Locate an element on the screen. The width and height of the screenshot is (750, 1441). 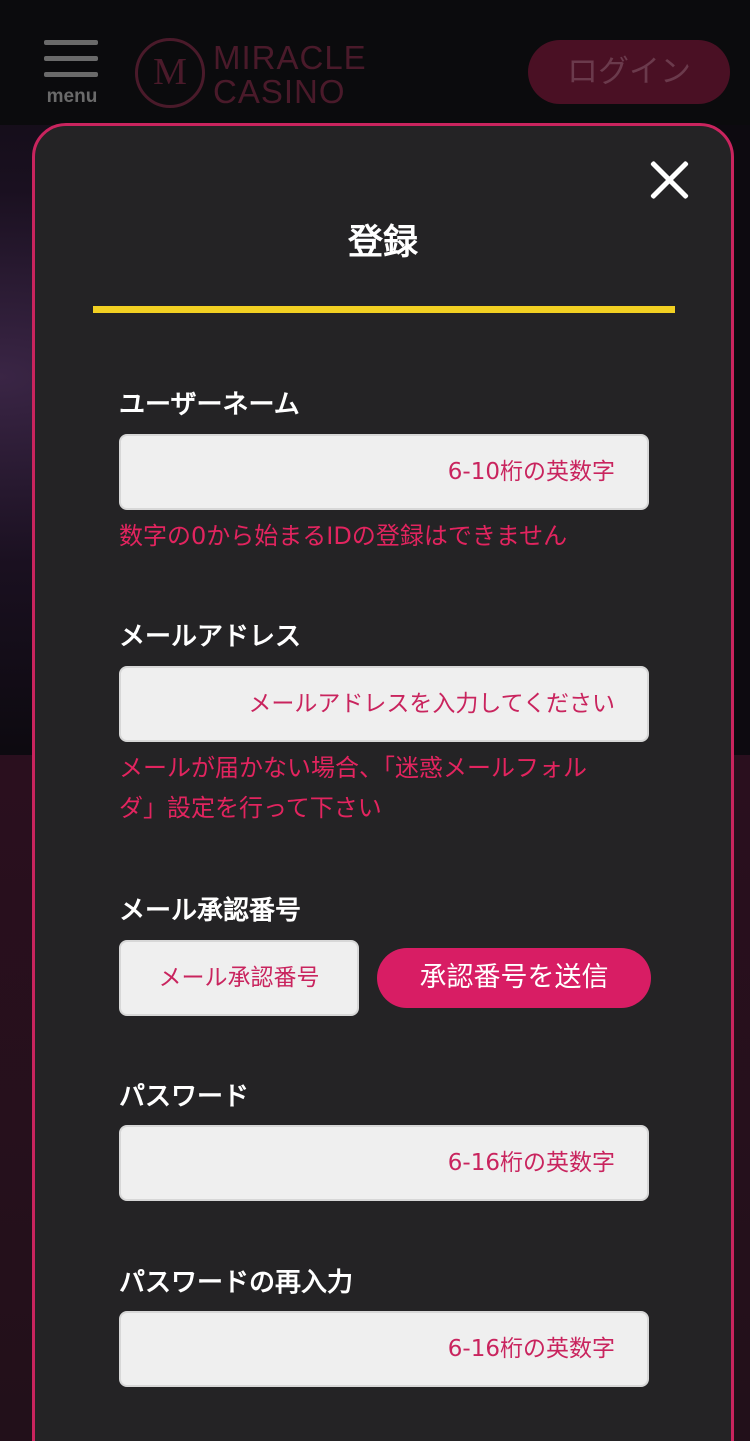
username-input is located at coordinates (384, 472).